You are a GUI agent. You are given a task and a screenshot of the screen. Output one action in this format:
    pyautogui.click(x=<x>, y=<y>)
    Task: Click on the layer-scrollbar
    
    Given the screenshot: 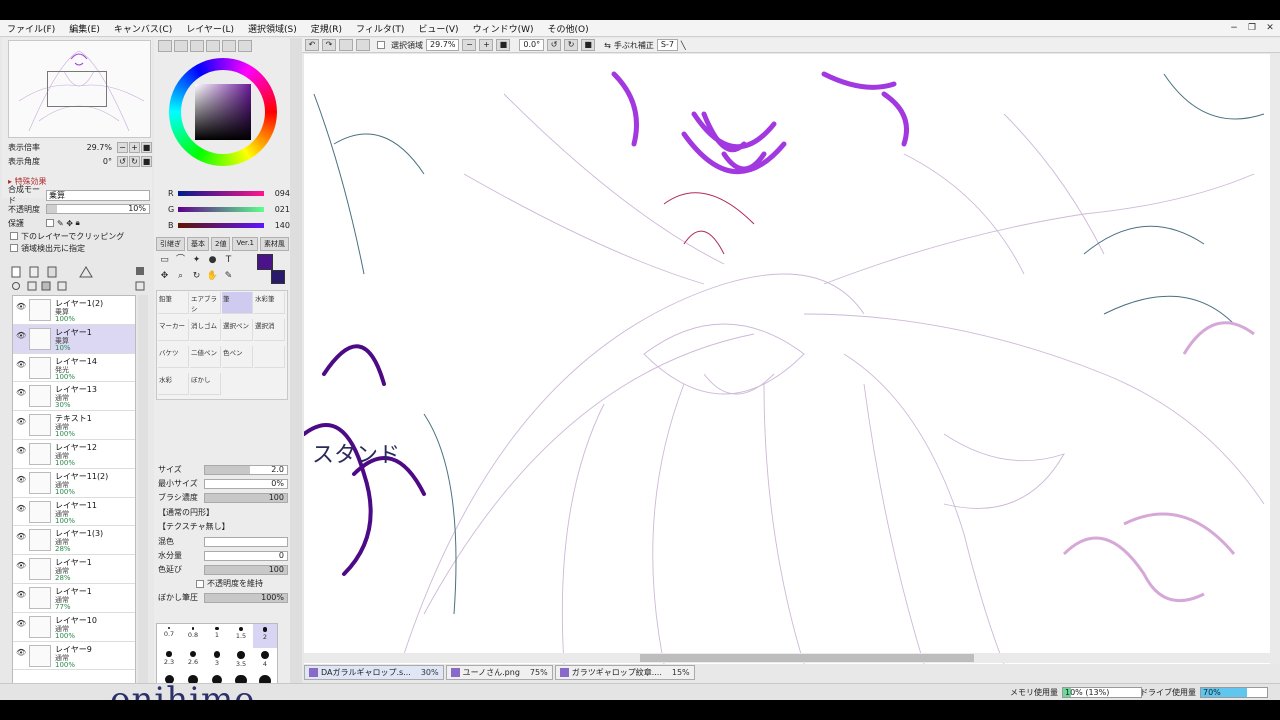 What is the action you would take?
    pyautogui.click(x=143, y=492)
    